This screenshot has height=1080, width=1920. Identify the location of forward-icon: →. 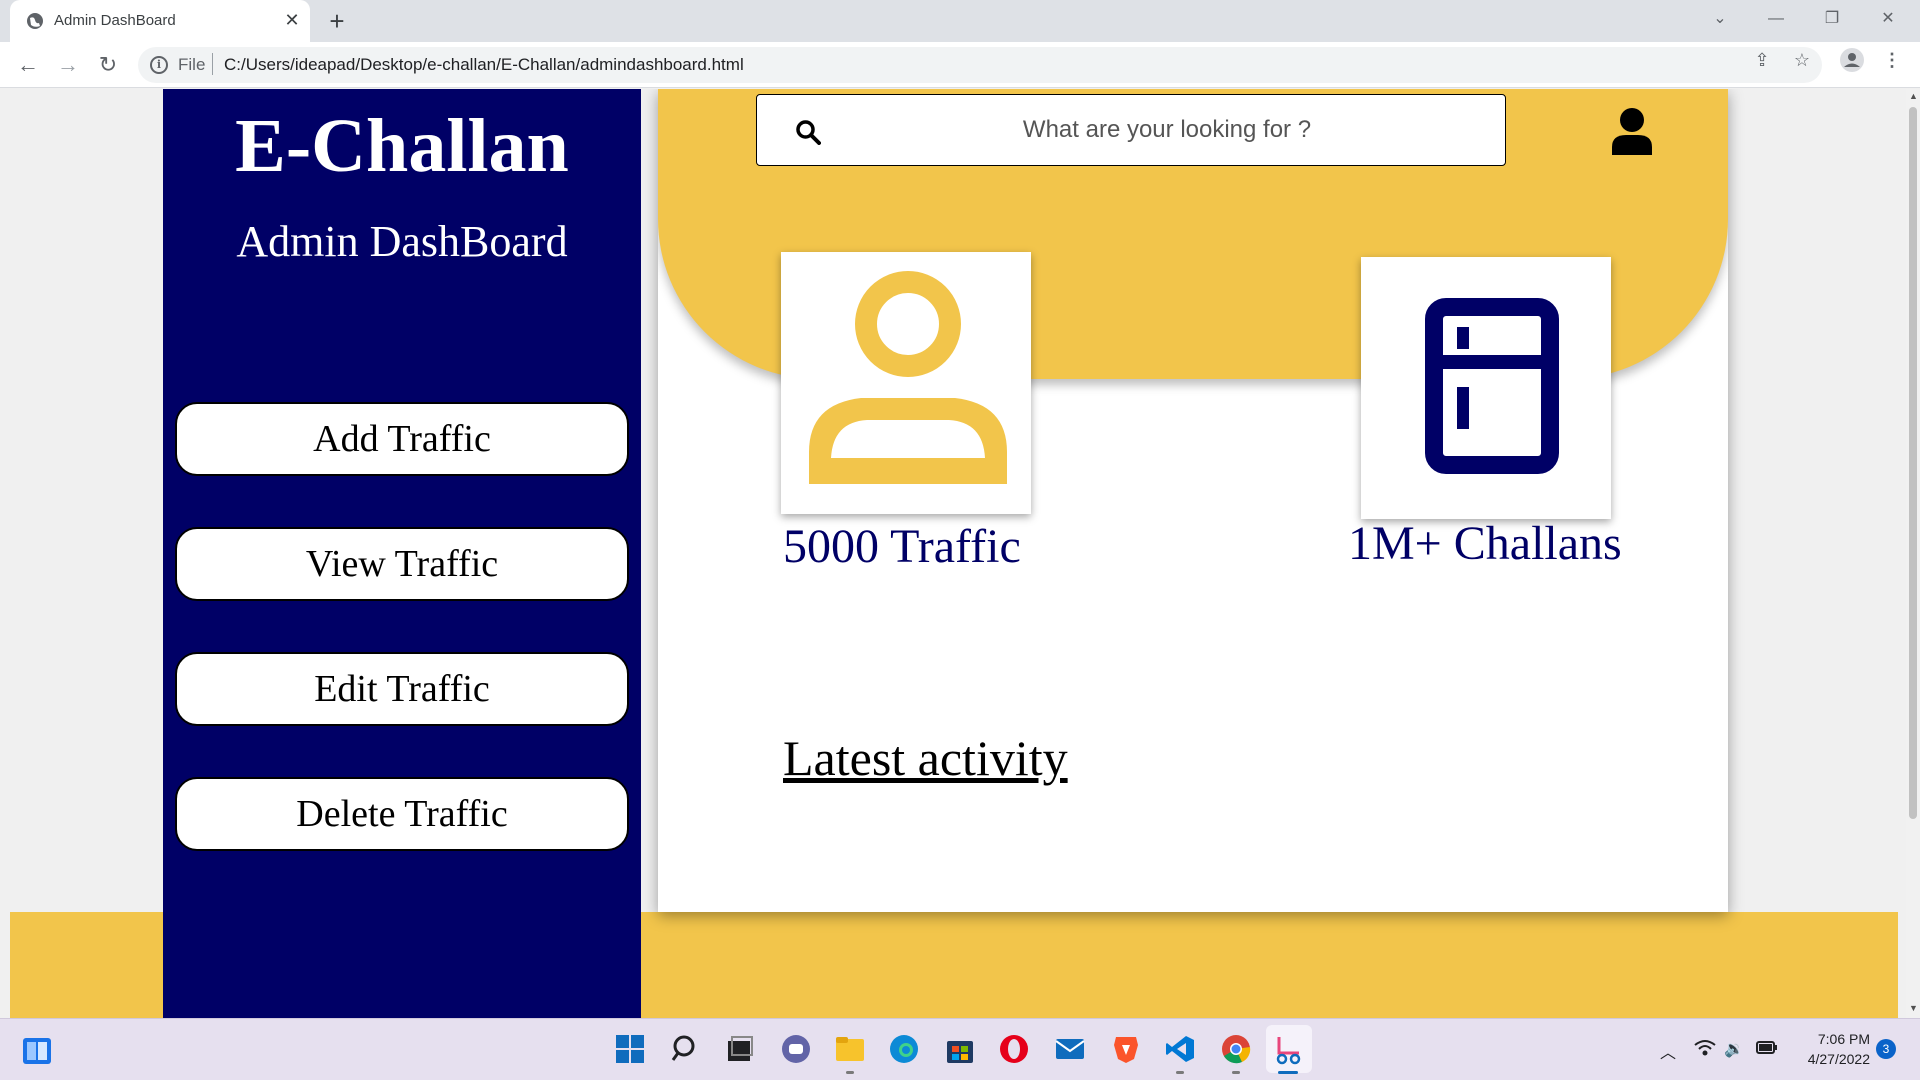
(68, 65).